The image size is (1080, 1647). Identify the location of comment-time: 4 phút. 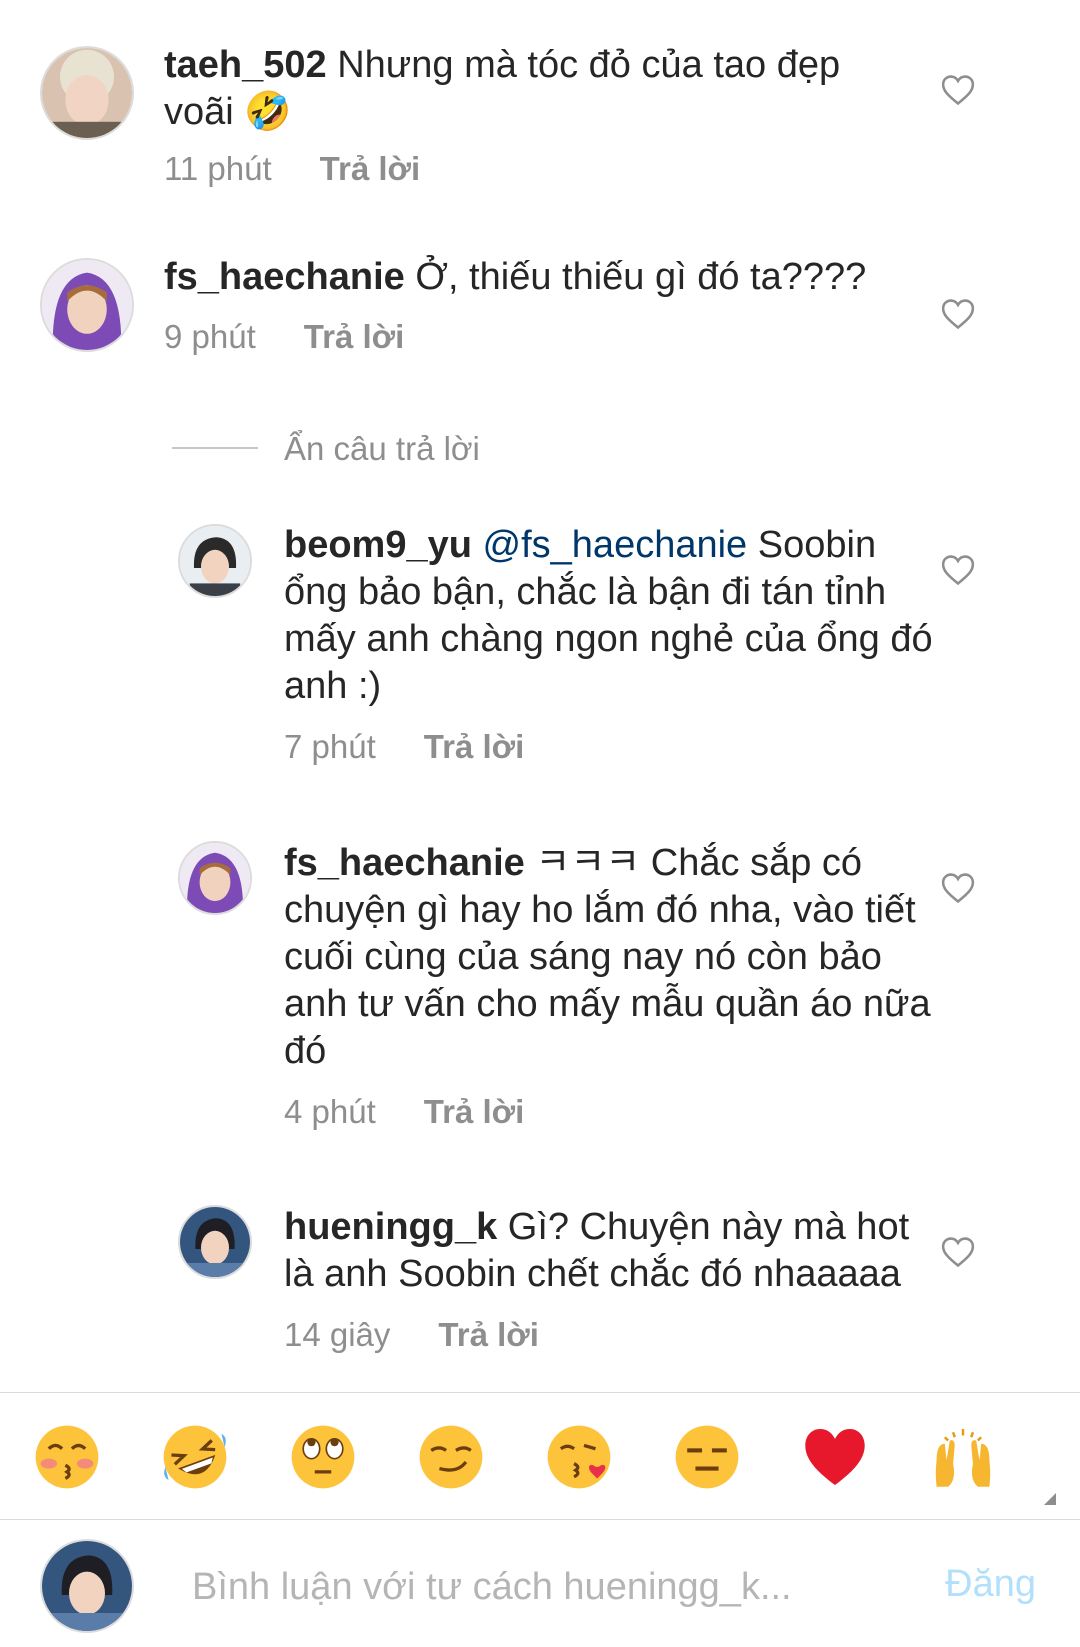
(330, 1111).